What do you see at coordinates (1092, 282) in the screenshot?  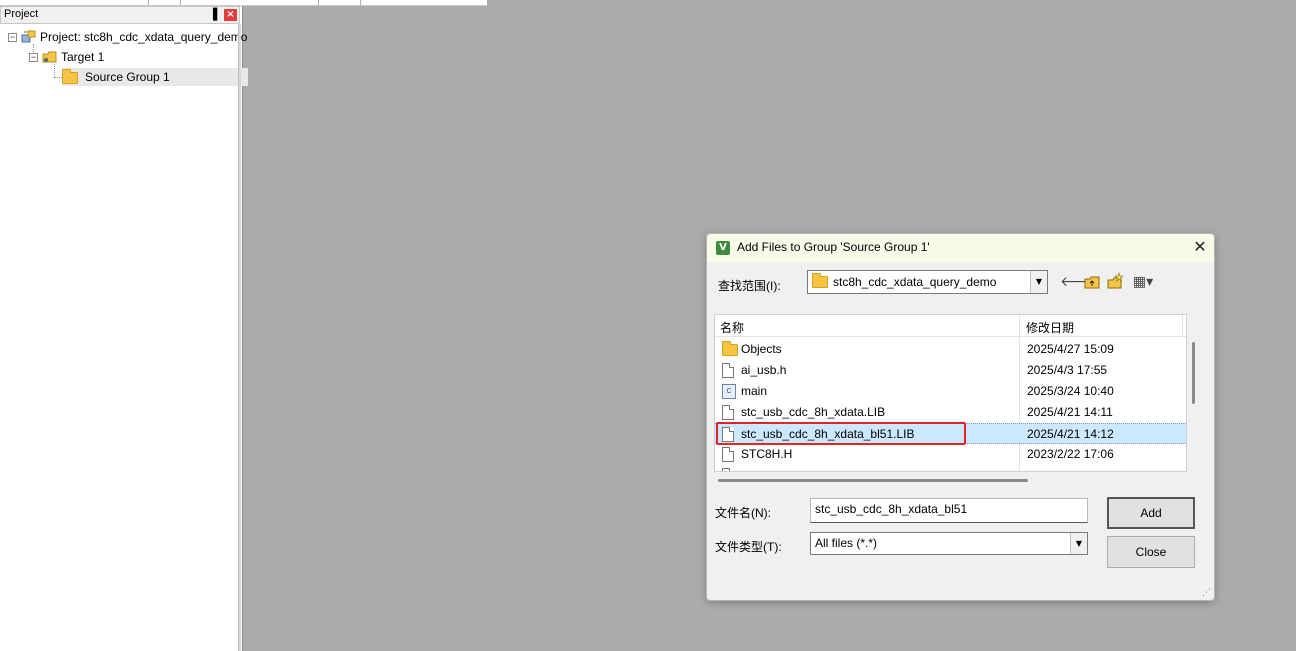 I see `up-folder-icon` at bounding box center [1092, 282].